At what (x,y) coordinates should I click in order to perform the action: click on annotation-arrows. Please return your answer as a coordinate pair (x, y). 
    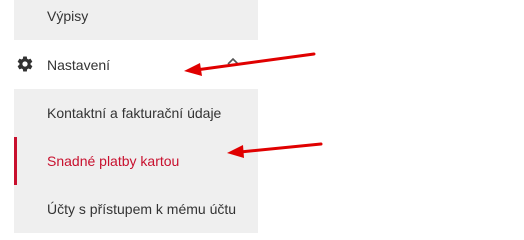
    Looking at the image, I should click on (253, 105).